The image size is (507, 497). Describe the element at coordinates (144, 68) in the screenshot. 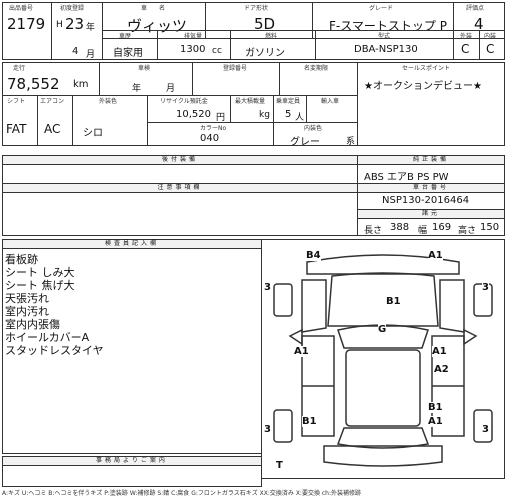

I see `inspection-header: 車検` at that location.